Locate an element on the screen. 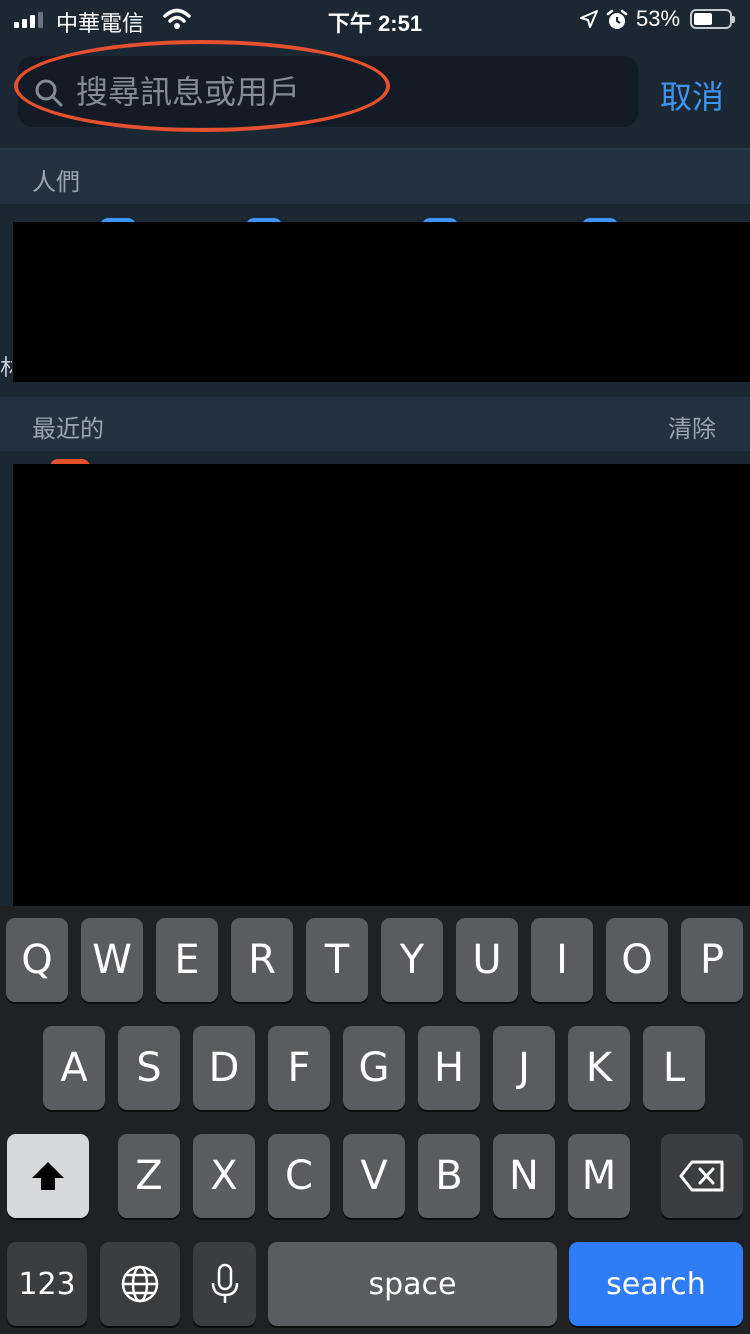  key-m: M is located at coordinates (599, 1176).